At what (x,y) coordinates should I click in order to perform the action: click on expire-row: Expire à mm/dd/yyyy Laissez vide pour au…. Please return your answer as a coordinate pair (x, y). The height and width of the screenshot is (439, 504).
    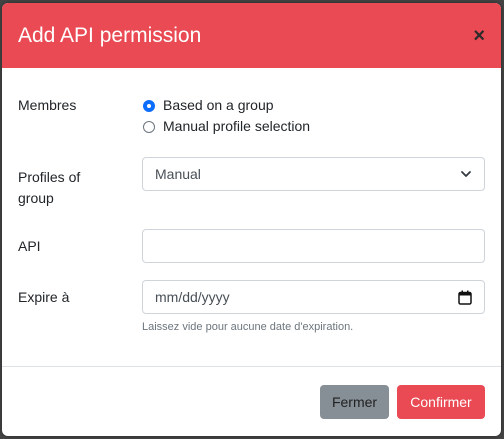
    Looking at the image, I should click on (251, 306).